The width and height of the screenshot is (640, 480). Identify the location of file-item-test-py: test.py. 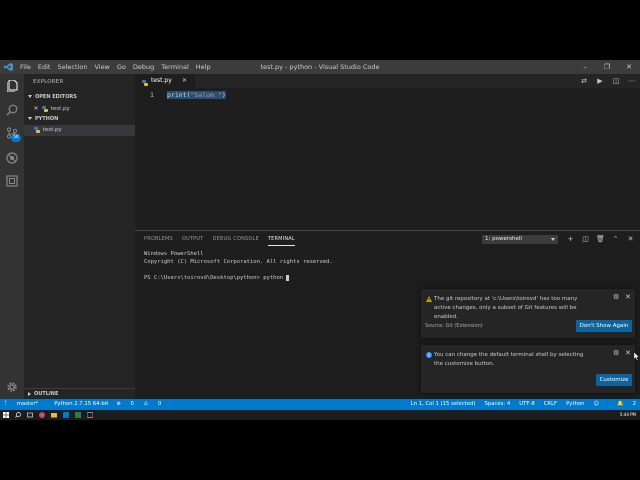
(79, 130).